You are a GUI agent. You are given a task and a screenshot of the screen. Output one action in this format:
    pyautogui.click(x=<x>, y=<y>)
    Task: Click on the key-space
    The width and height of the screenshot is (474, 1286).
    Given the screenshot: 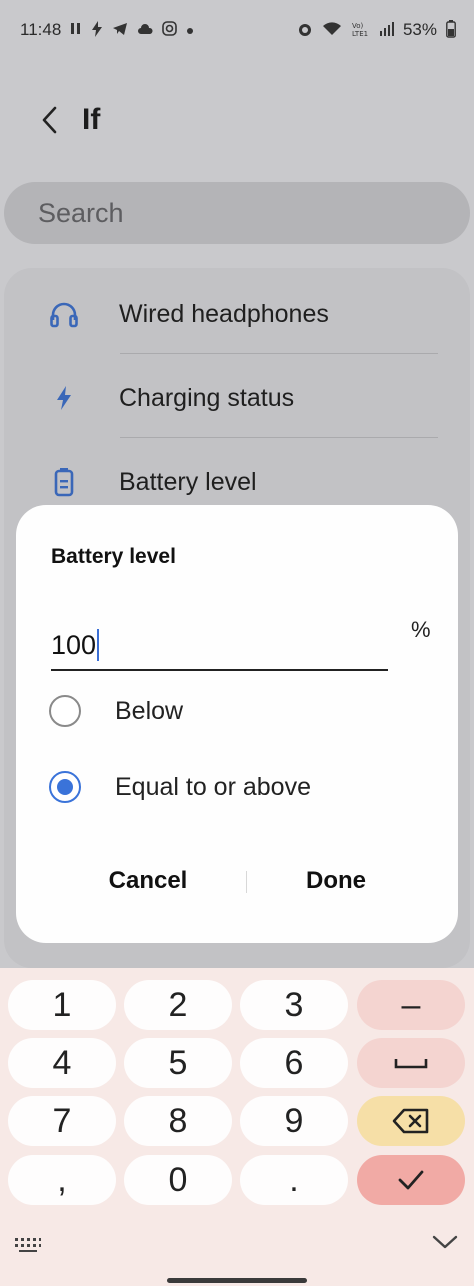 What is the action you would take?
    pyautogui.click(x=411, y=1063)
    